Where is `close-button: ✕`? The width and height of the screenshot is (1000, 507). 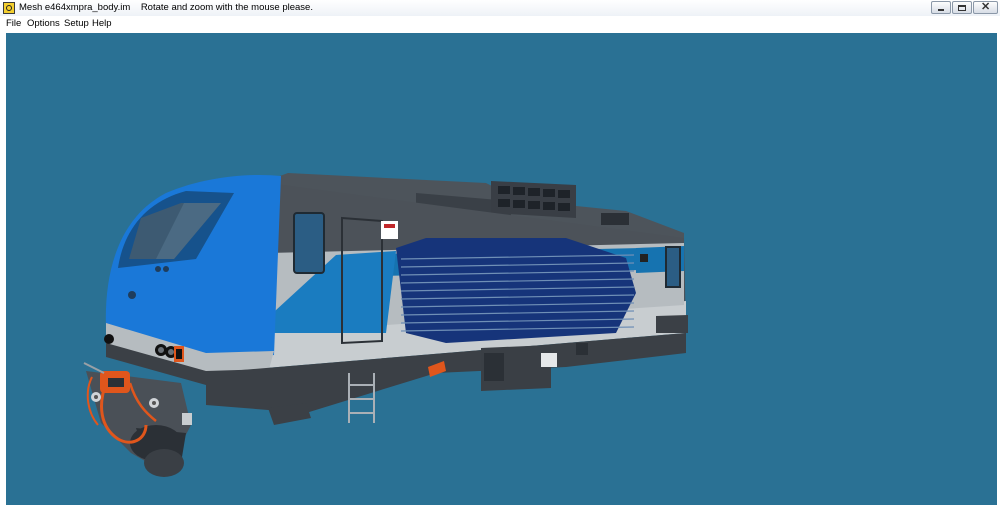
close-button: ✕ is located at coordinates (985, 7).